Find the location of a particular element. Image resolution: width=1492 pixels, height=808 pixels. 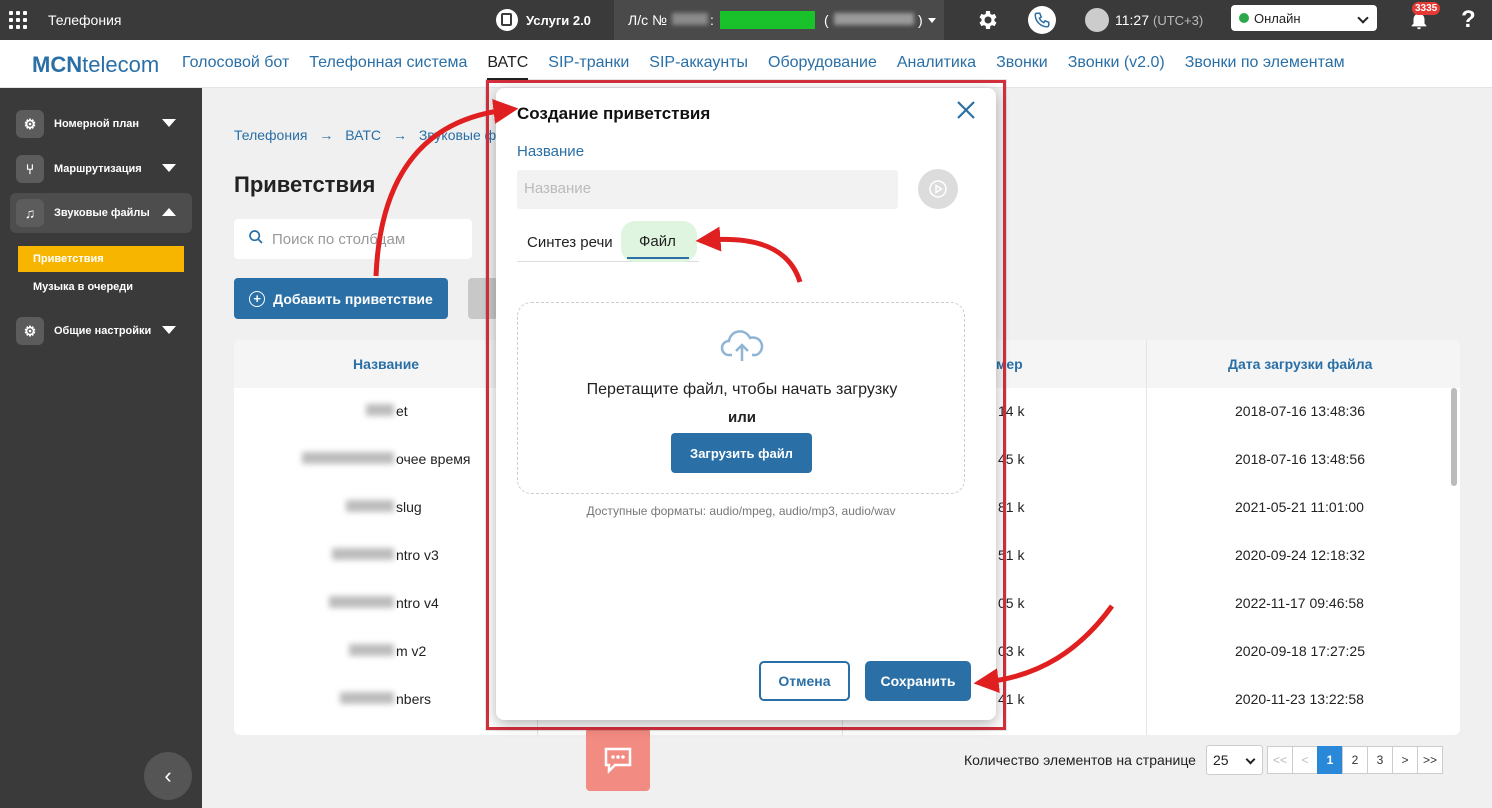

chat-button is located at coordinates (618, 759).